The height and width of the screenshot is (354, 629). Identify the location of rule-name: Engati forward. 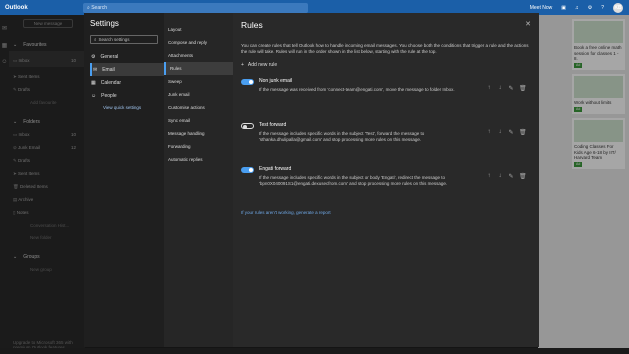
(275, 169).